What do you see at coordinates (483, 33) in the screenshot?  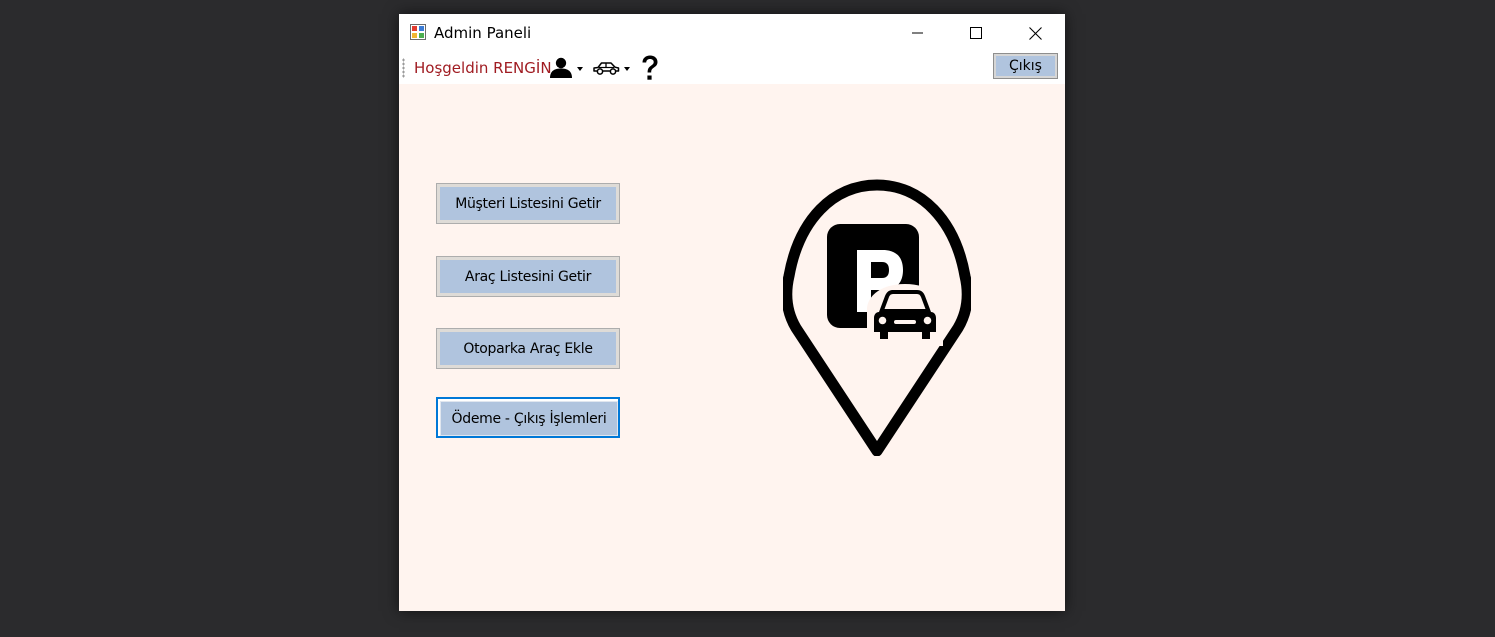 I see `window-title: Admin Paneli` at bounding box center [483, 33].